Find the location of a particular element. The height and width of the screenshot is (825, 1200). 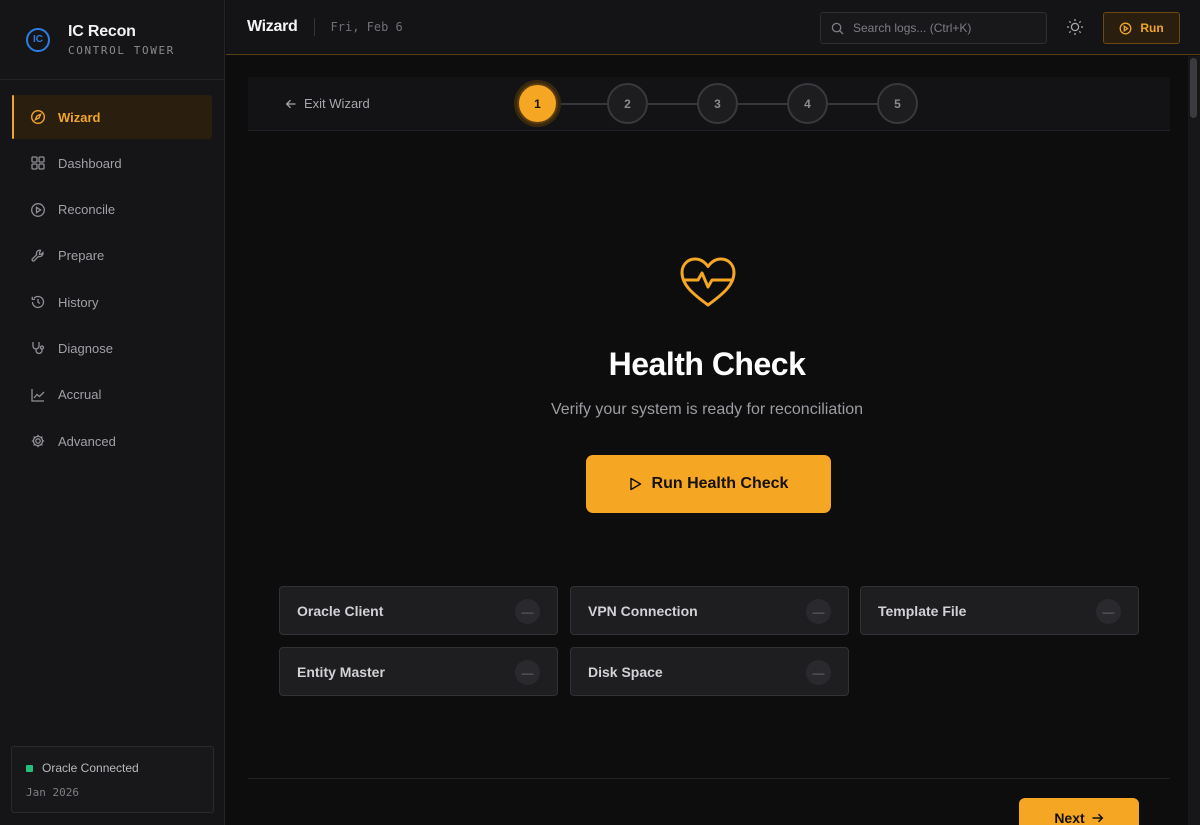

sidebar-item-reconcile: Reconcile is located at coordinates (112, 210).